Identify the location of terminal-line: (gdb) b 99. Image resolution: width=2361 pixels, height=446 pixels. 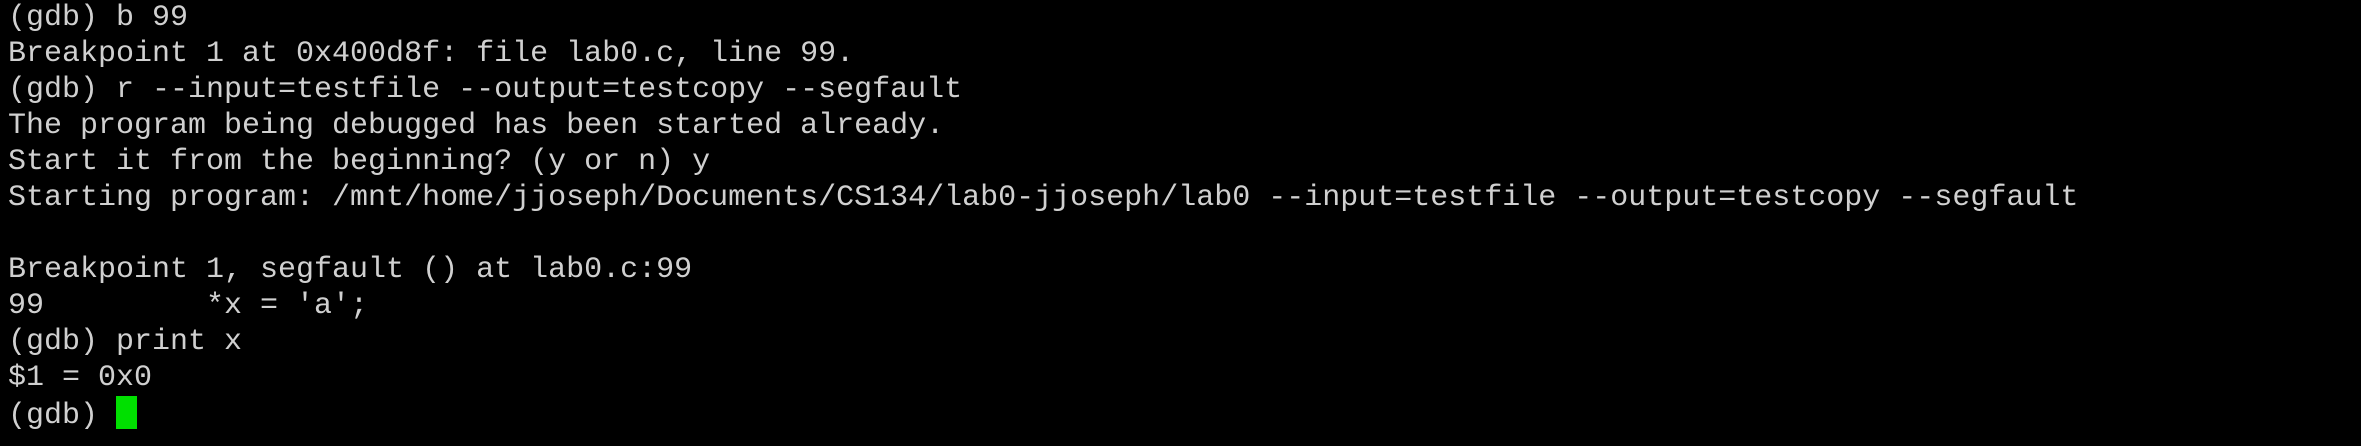
(98, 18).